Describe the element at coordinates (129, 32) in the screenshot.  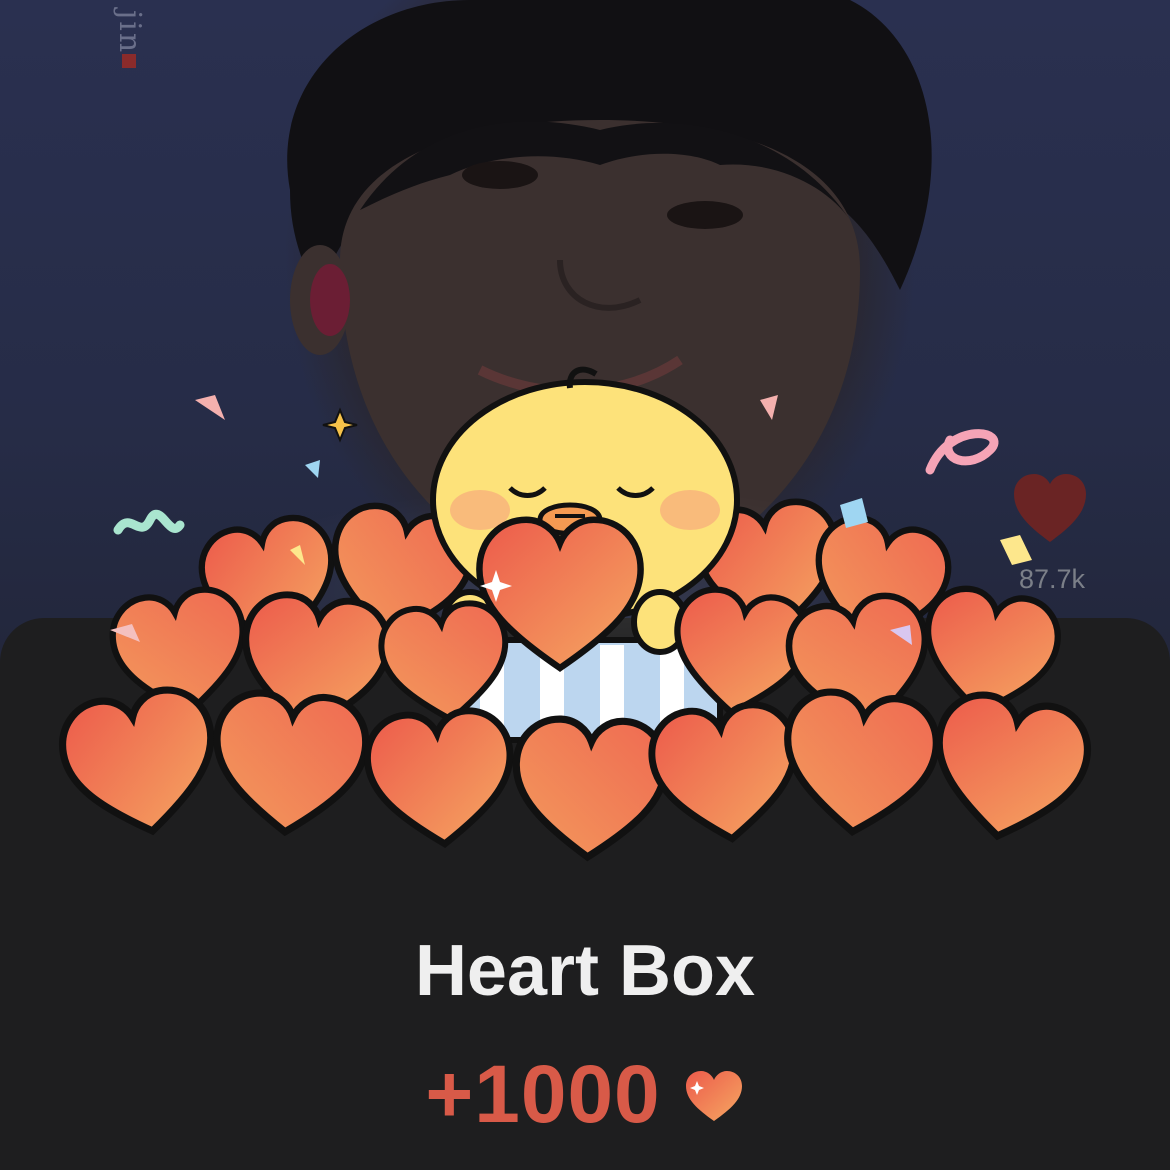
I see `photo-watermark: jin` at that location.